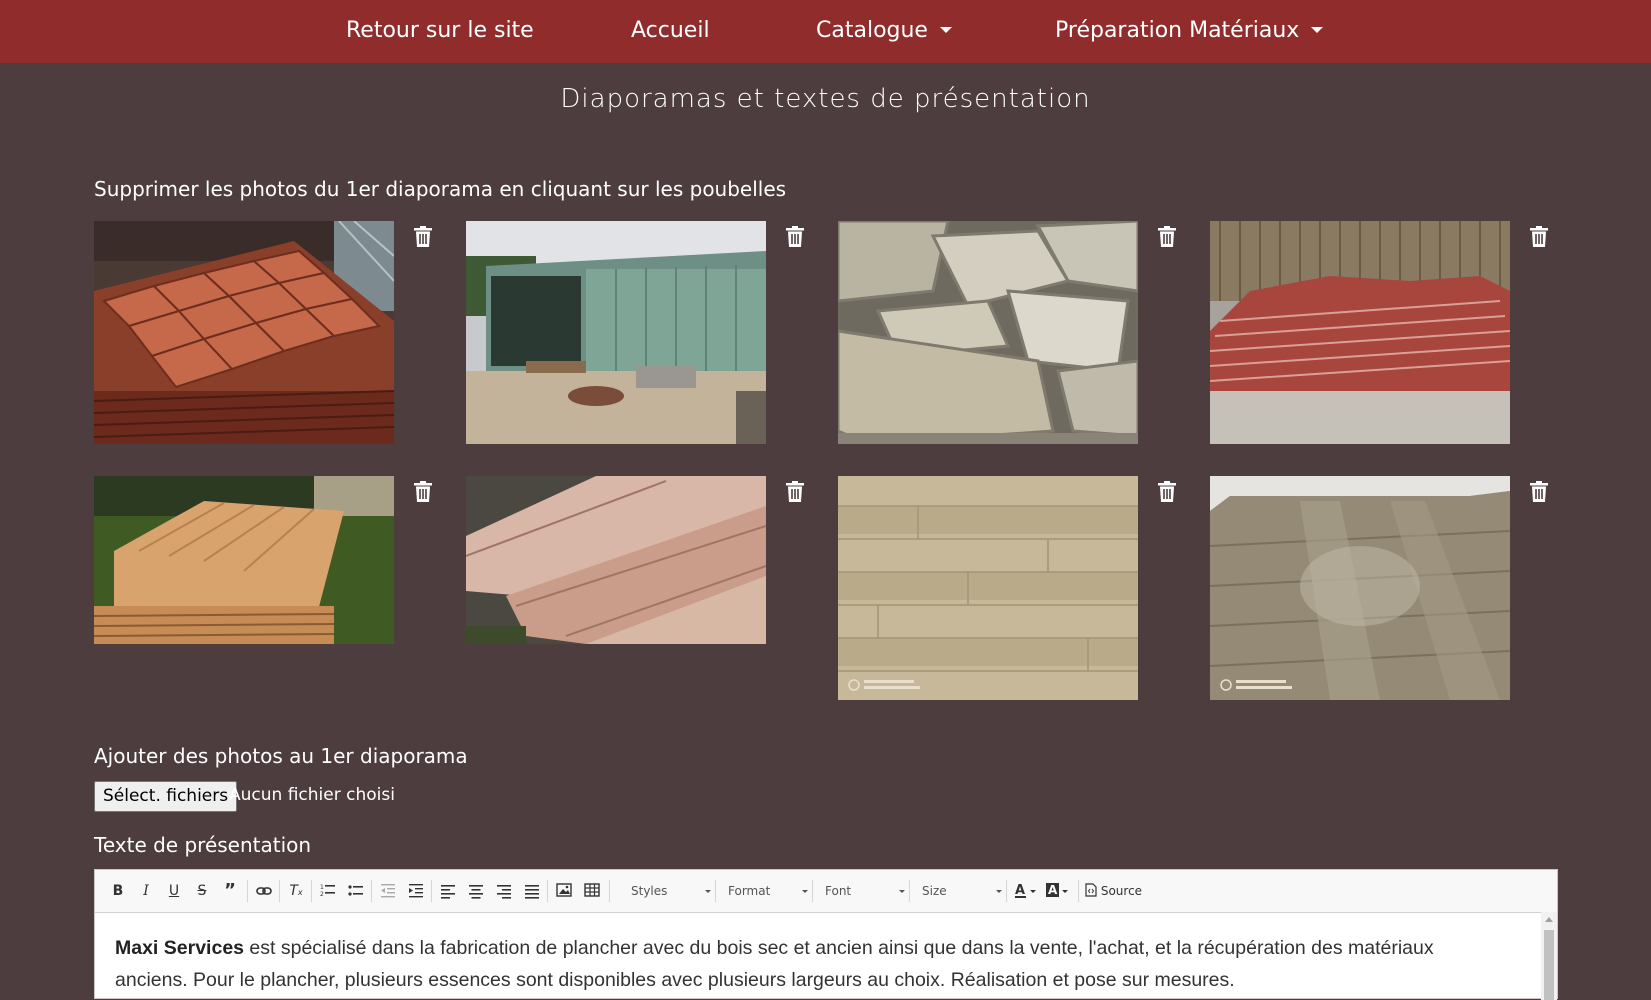 This screenshot has height=1000, width=1651. I want to click on nav-link-label: Retour sur le site, so click(440, 30).